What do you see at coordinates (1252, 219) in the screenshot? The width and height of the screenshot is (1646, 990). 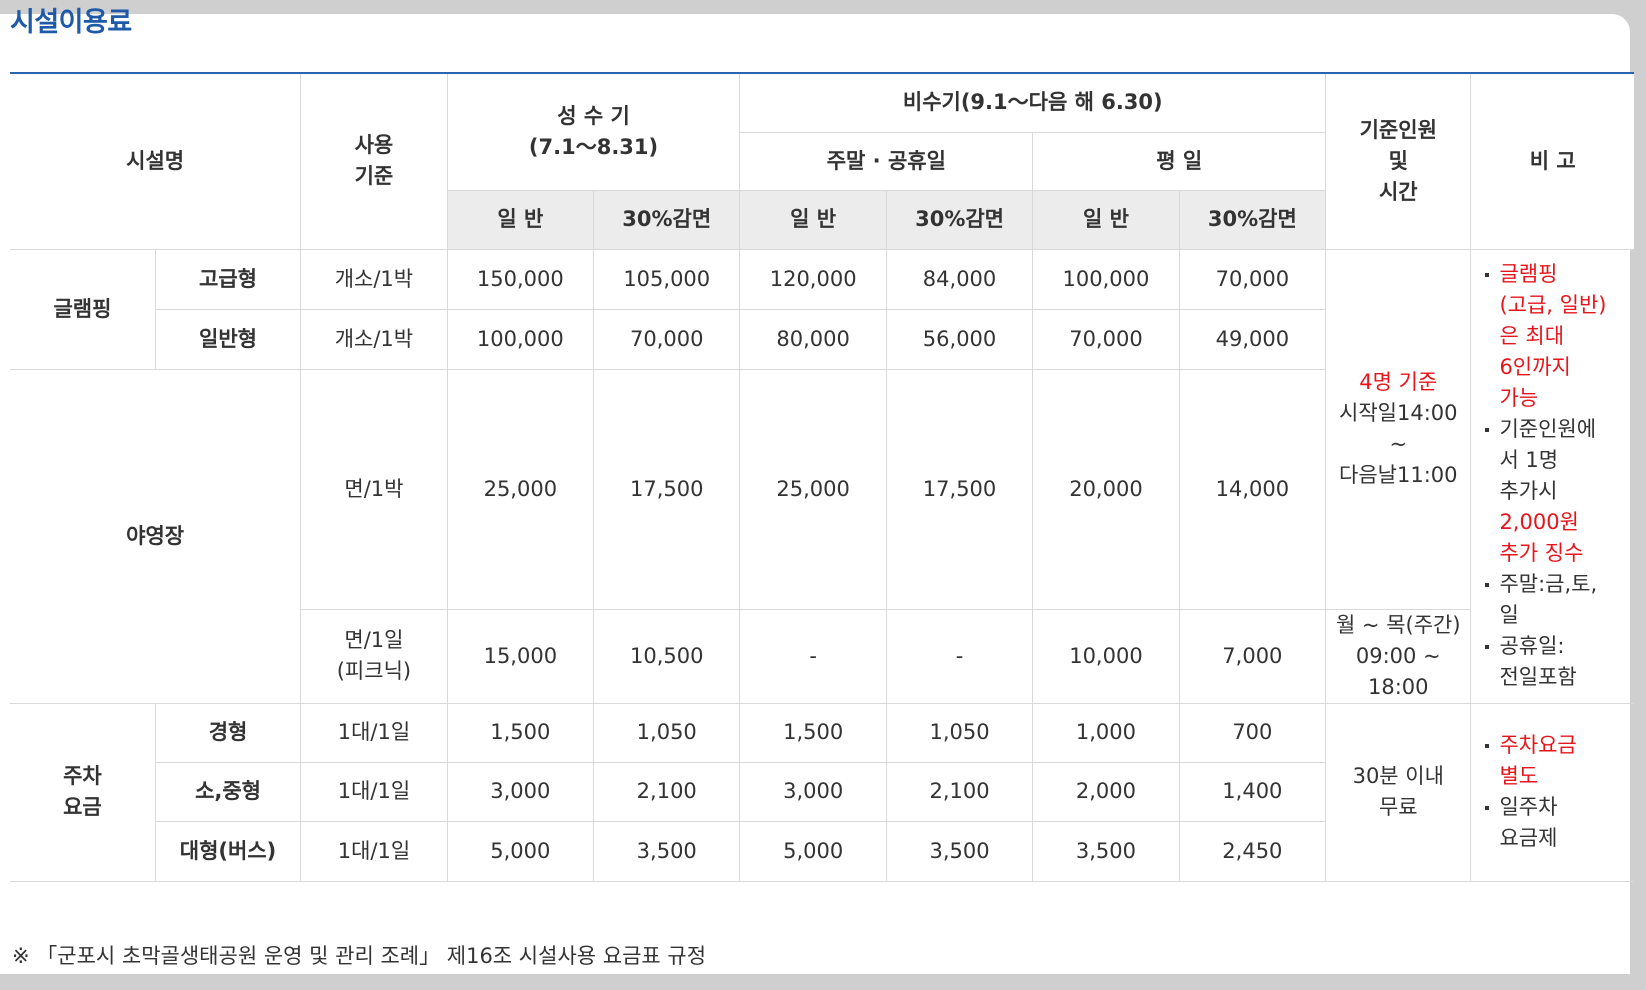 I see `header-weekday-discount: 30%감면` at bounding box center [1252, 219].